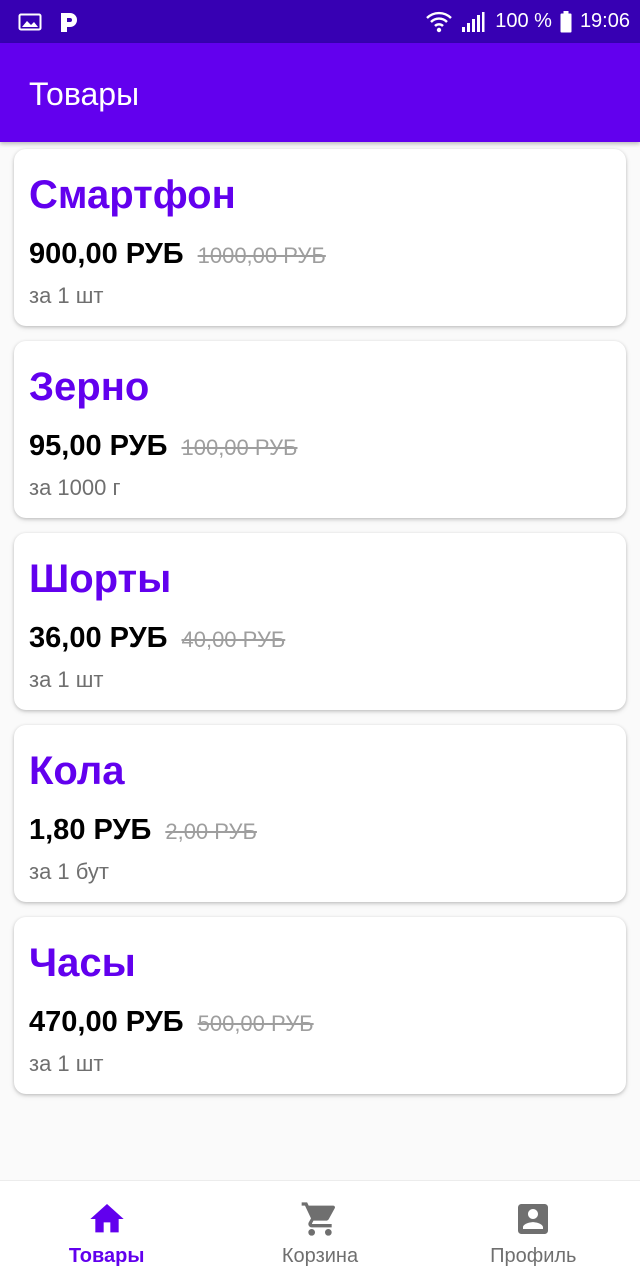 This screenshot has height=1281, width=640. Describe the element at coordinates (533, 1256) in the screenshot. I see `nav-label: Профиль` at that location.